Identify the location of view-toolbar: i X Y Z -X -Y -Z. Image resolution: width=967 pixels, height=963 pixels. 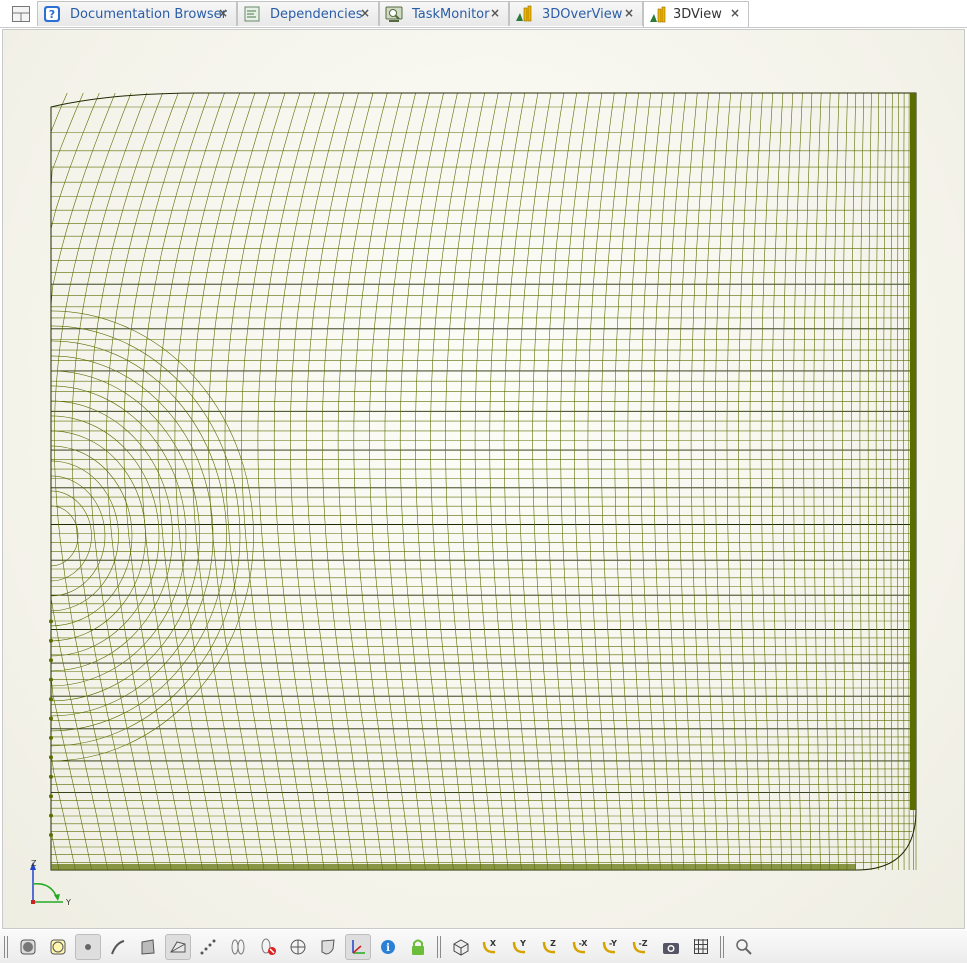
(483, 946).